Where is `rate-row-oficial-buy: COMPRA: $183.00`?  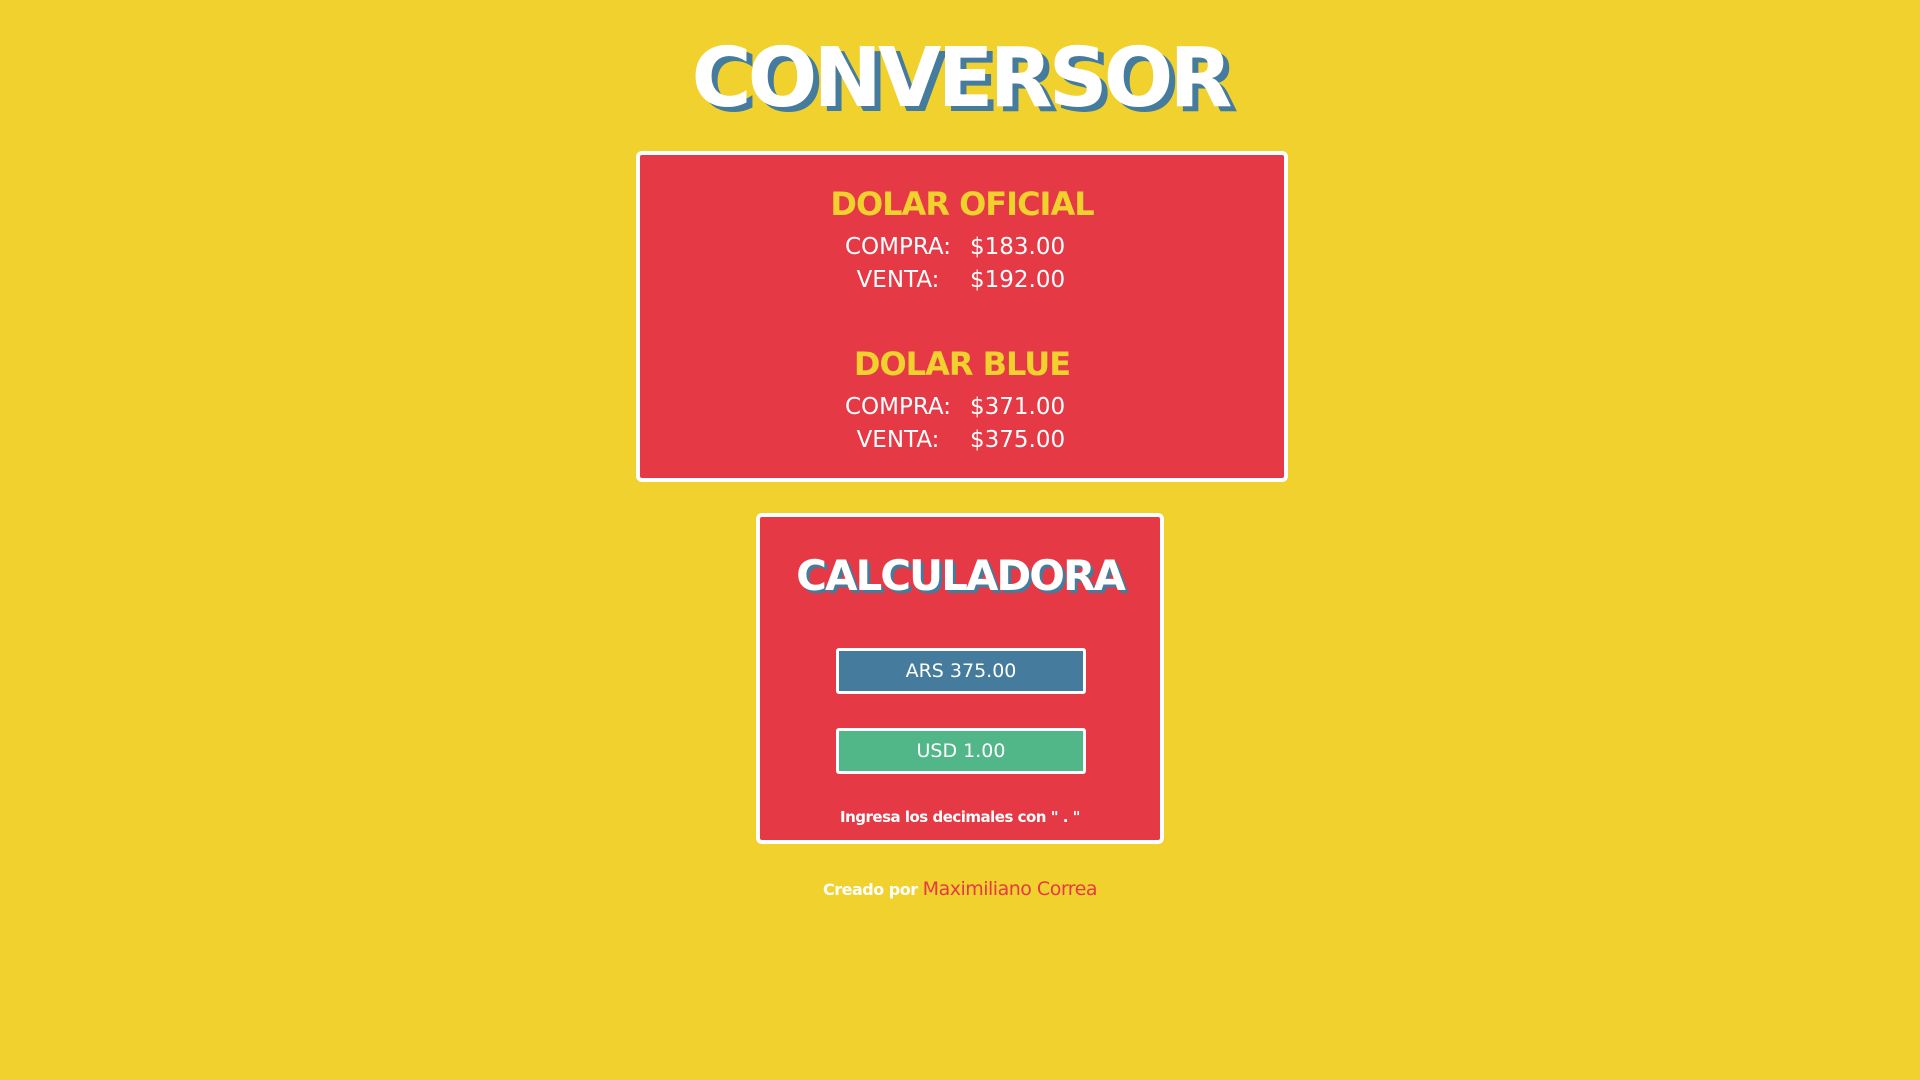
rate-row-oficial-buy: COMPRA: $183.00 is located at coordinates (962, 247).